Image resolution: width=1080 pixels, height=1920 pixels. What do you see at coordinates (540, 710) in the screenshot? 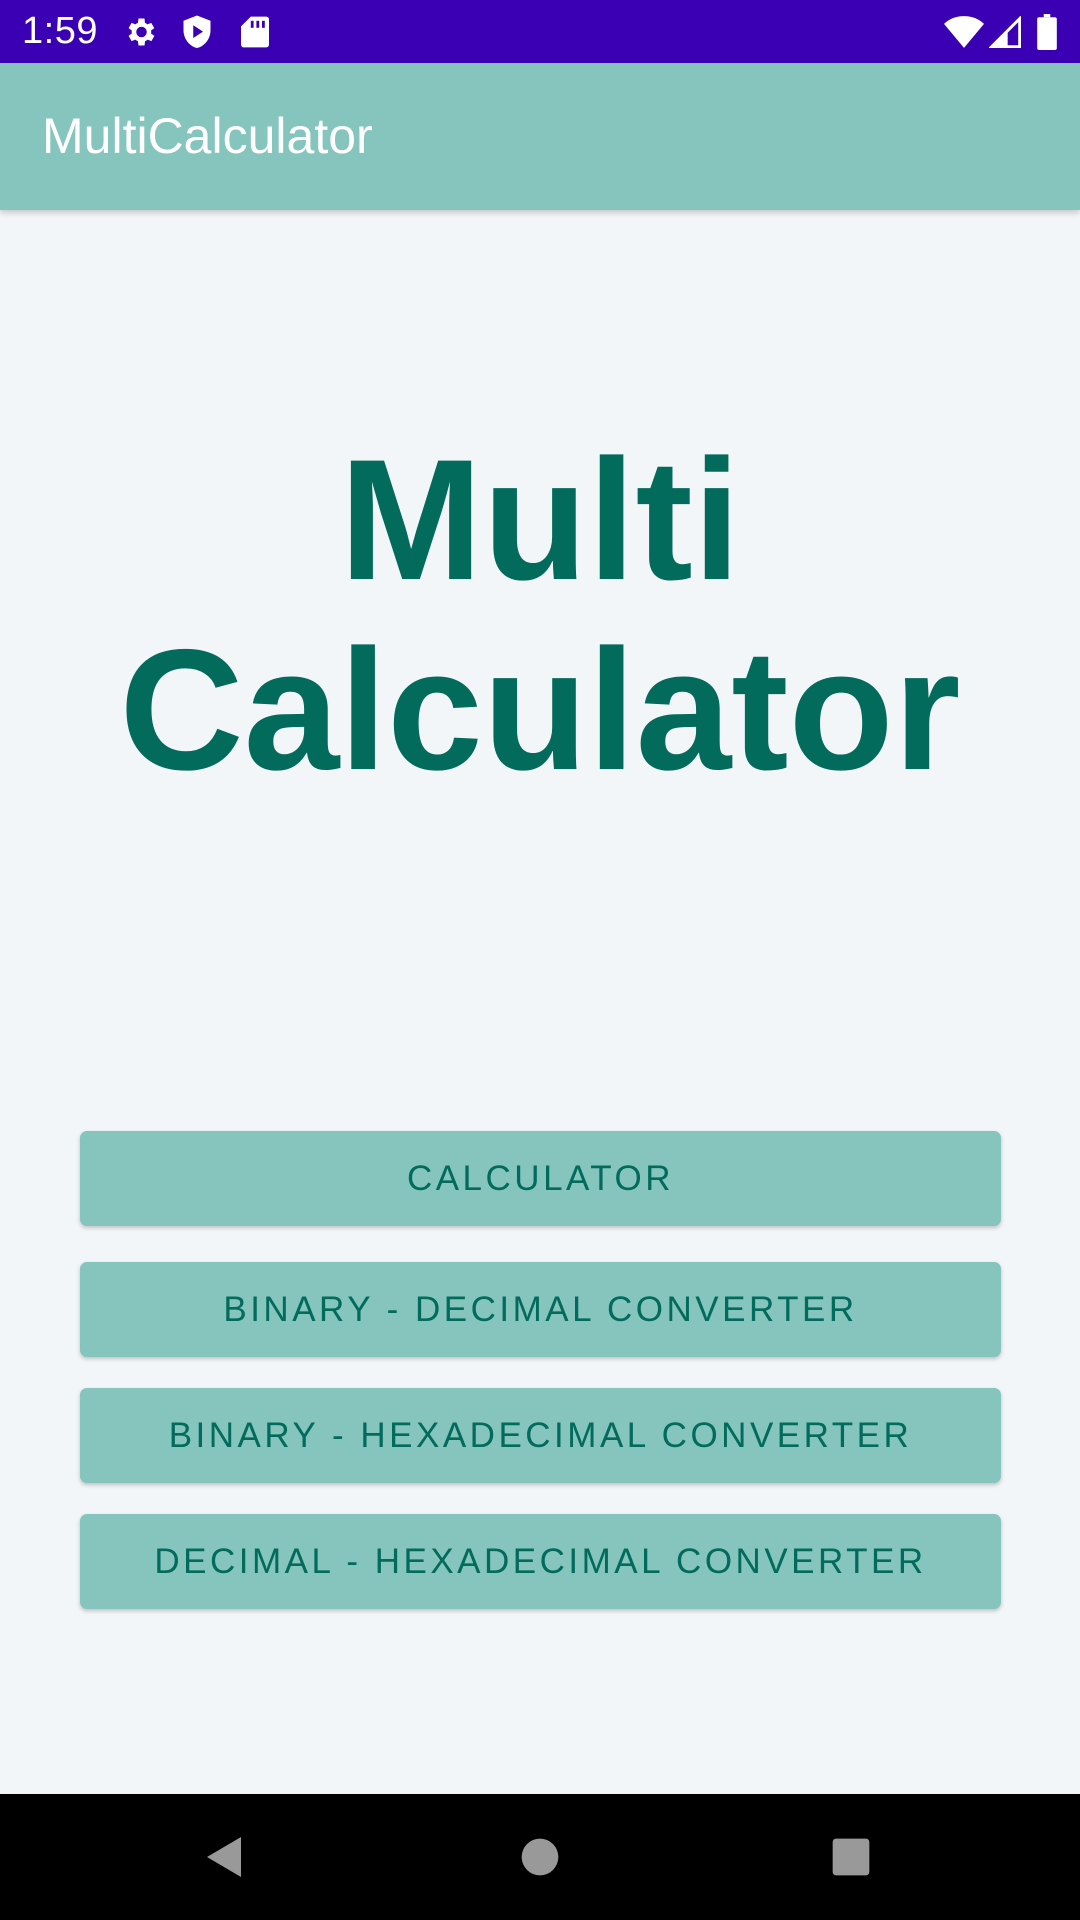
I see `hero-title-line-2: Calculator` at bounding box center [540, 710].